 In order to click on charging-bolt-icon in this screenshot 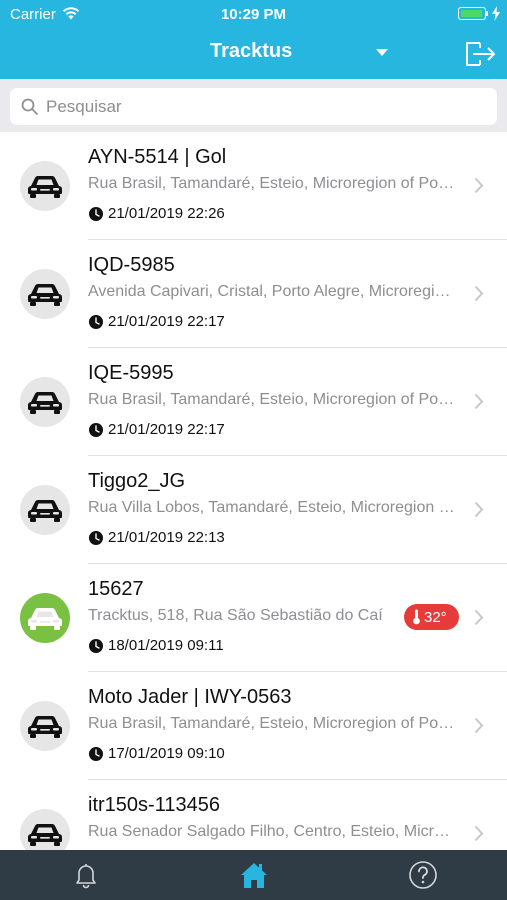, I will do `click(496, 13)`.